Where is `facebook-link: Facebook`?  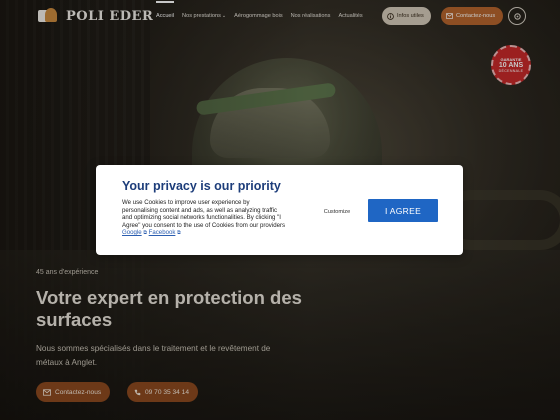 facebook-link: Facebook is located at coordinates (162, 232).